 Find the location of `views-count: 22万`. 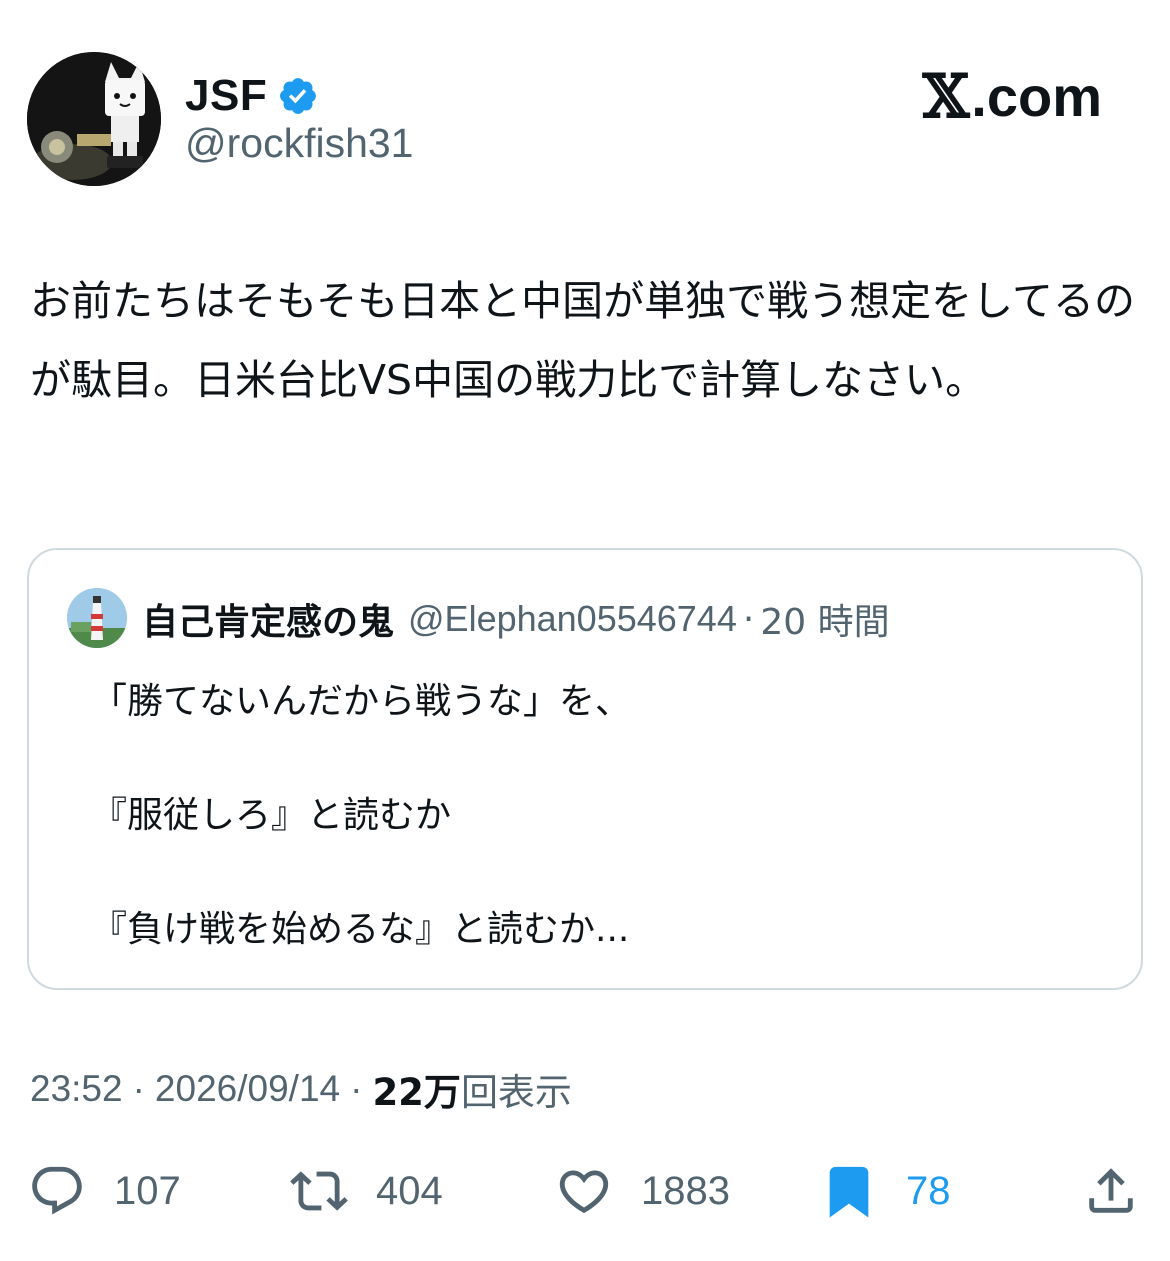

views-count: 22万 is located at coordinates (416, 1089).